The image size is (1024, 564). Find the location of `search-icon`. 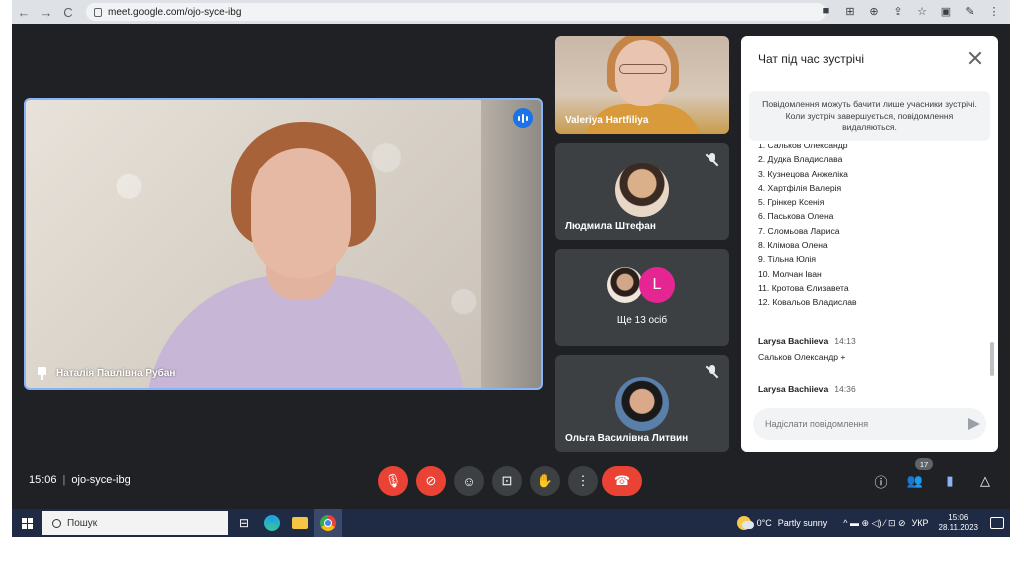

search-icon is located at coordinates (56, 523).